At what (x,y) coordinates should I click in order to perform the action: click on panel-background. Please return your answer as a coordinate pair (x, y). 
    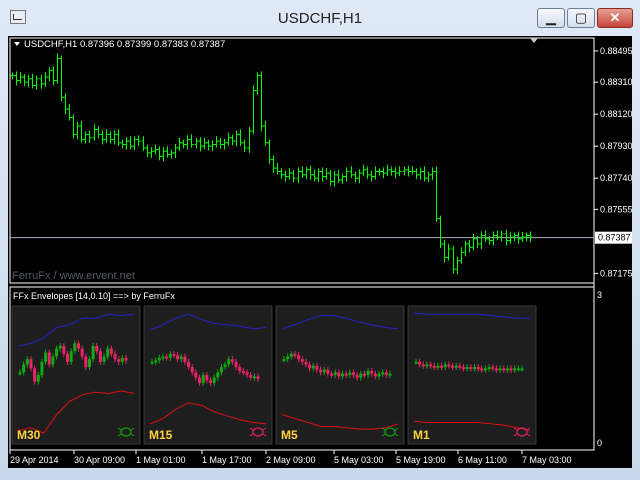
    Looking at the image, I should click on (472, 375).